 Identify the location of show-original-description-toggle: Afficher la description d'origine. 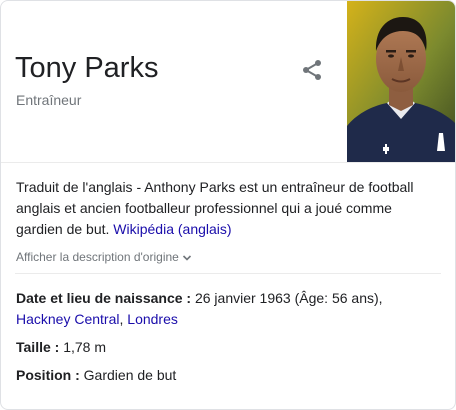
(104, 257).